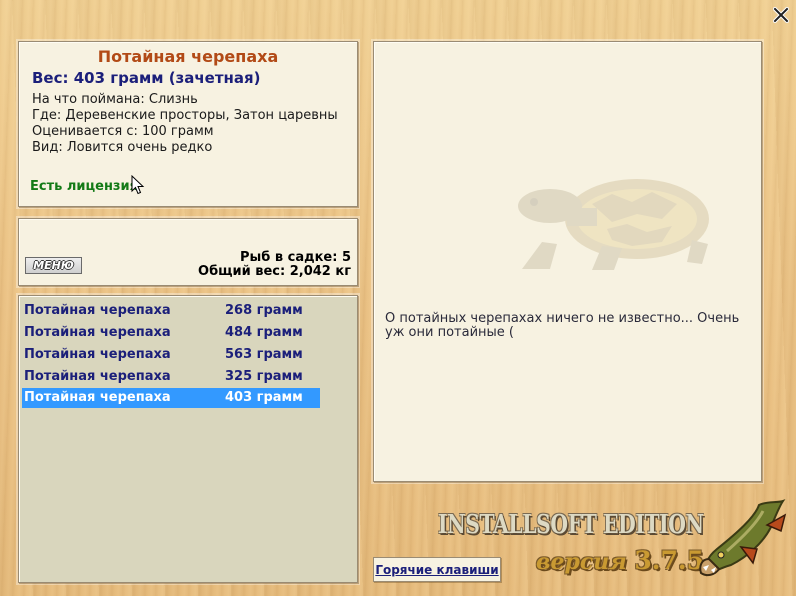  I want to click on catch-item-weight: 484 грамм, so click(264, 332).